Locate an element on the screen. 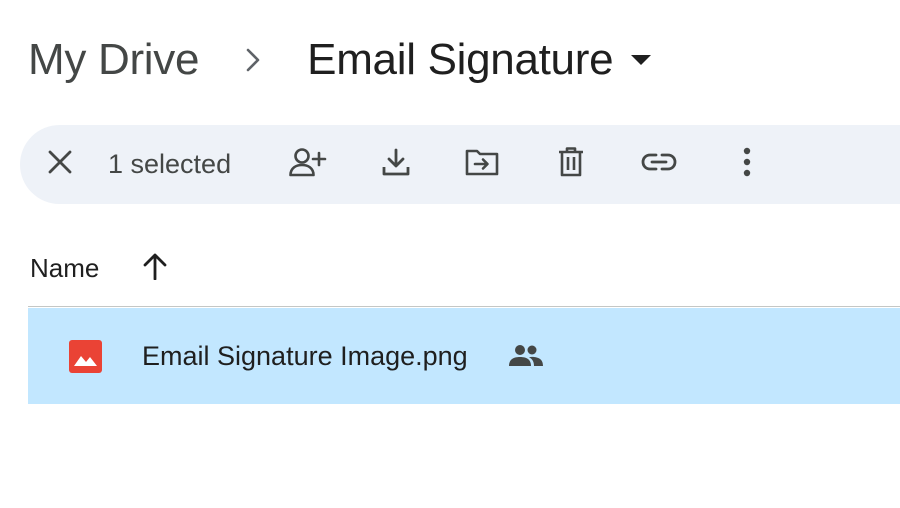  selected-count: 1 selected is located at coordinates (170, 164).